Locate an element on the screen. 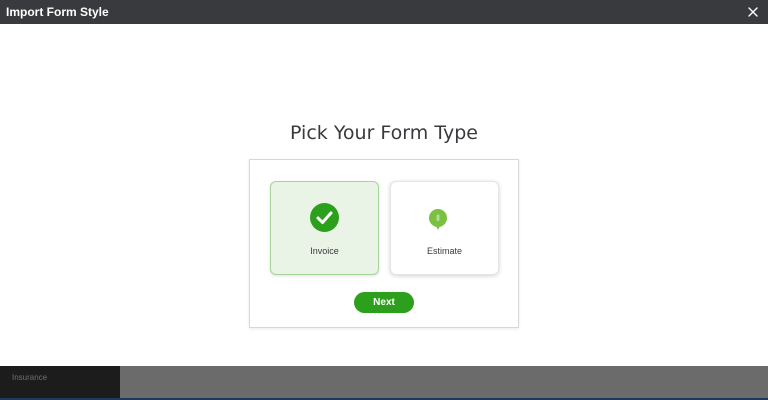  close-icon is located at coordinates (753, 12).